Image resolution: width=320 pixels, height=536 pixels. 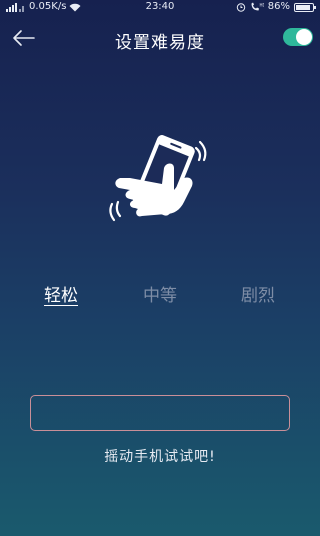 I want to click on battery-icon, so click(x=305, y=7).